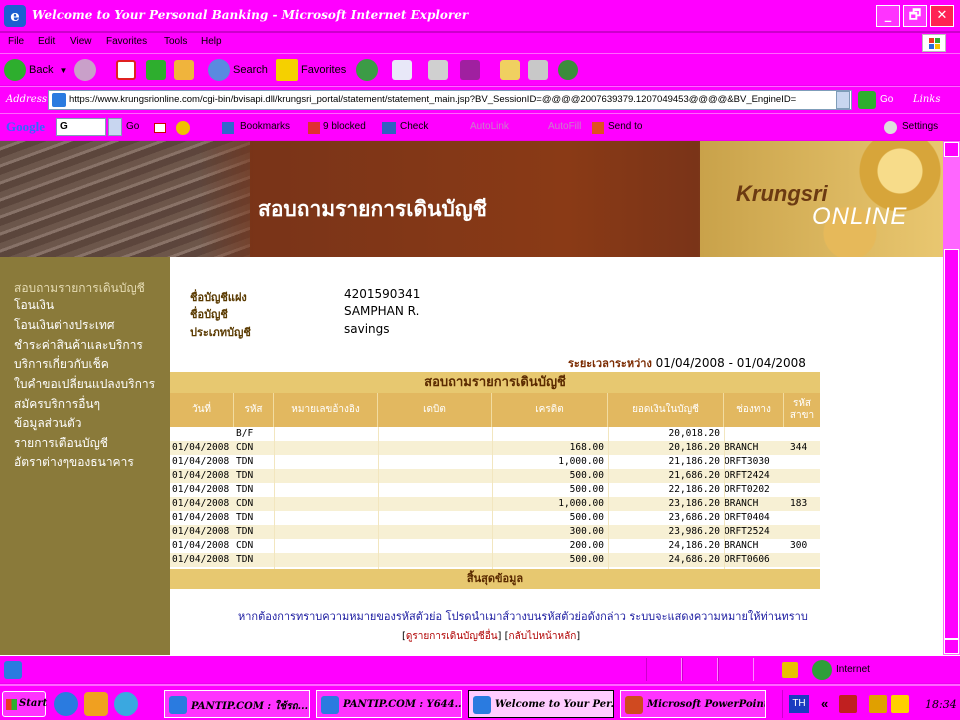  I want to click on back-arrow-icon, so click(15, 70).